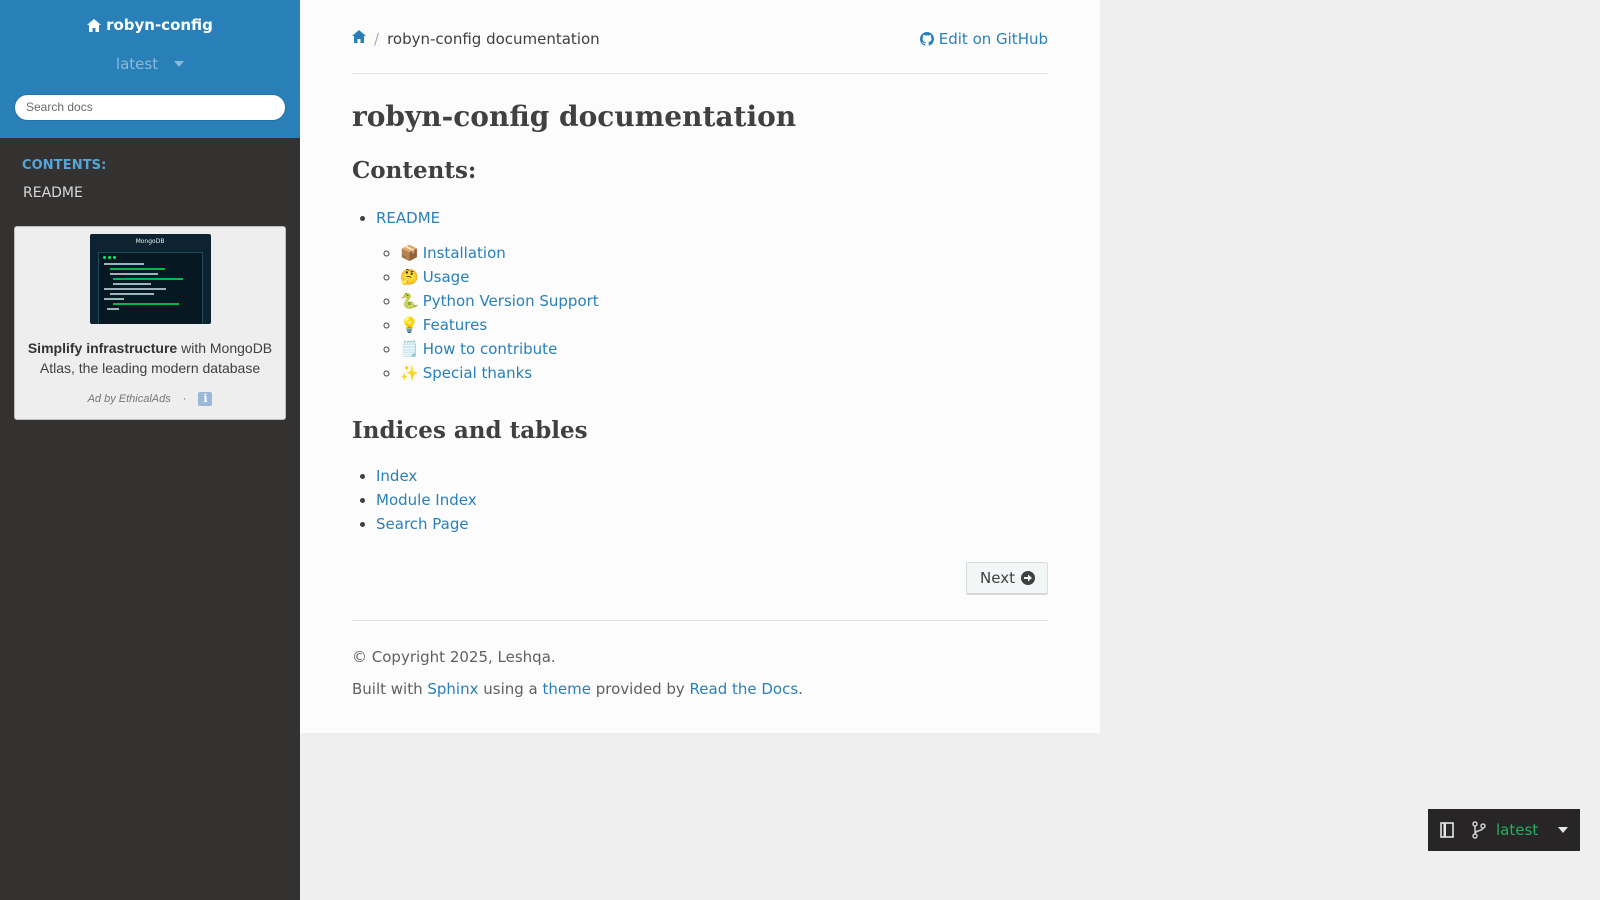 This screenshot has width=1600, height=900. I want to click on info-icon: i, so click(205, 399).